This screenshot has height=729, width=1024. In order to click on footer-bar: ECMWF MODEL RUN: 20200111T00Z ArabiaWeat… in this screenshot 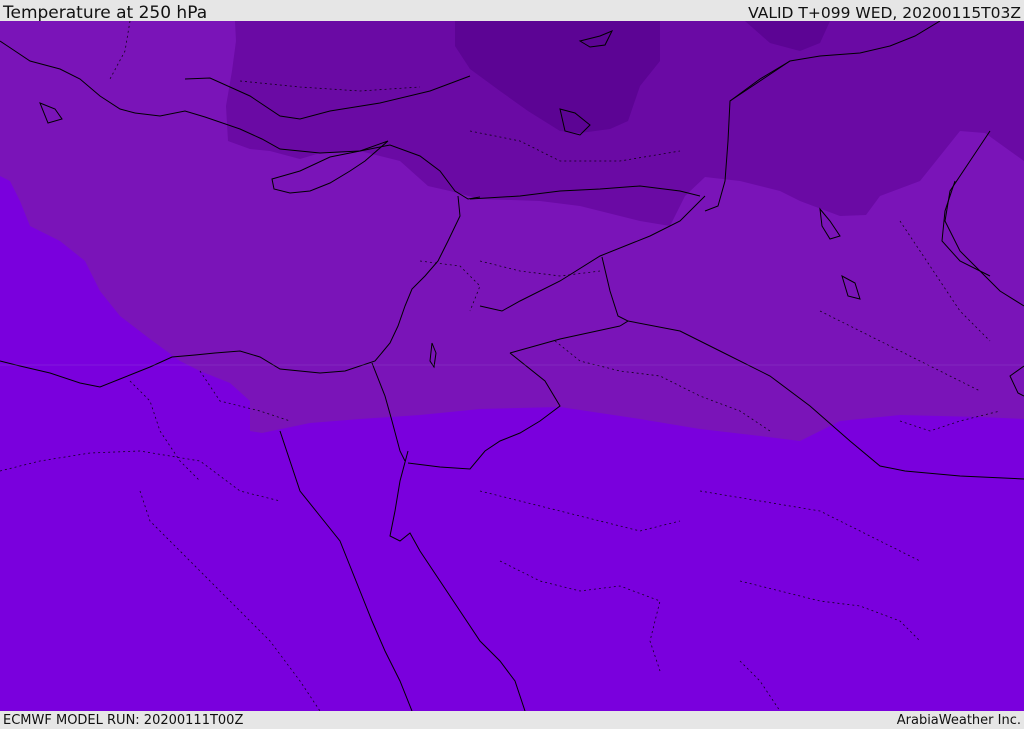, I will do `click(512, 720)`.